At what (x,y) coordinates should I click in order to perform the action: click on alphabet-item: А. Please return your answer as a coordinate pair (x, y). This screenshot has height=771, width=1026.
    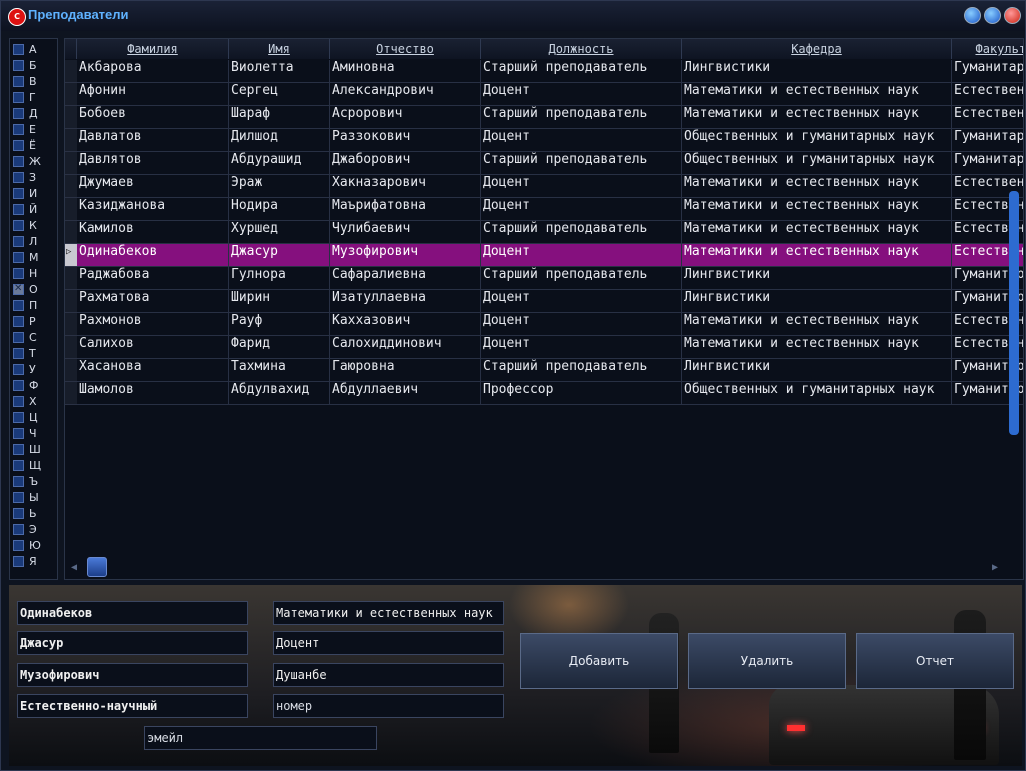
    Looking at the image, I should click on (34, 50).